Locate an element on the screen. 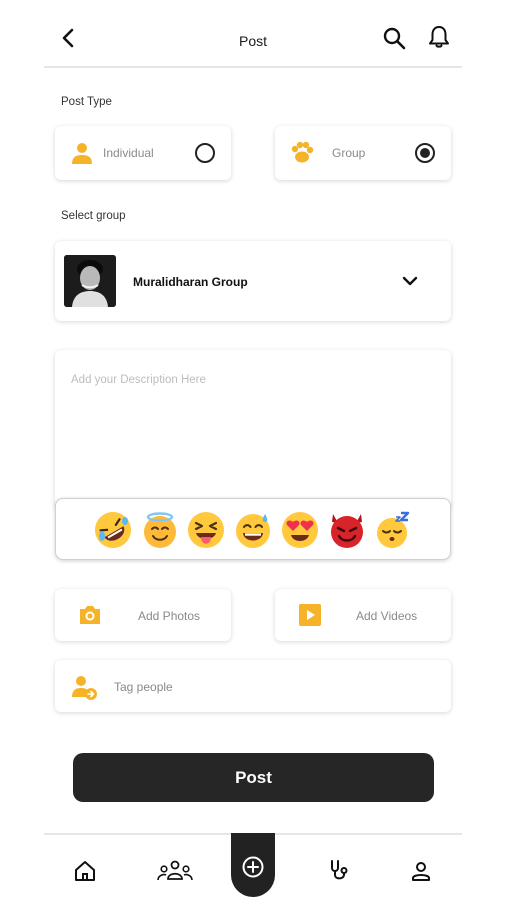 The height and width of the screenshot is (900, 506). select-group-label: Select group is located at coordinates (93, 216).